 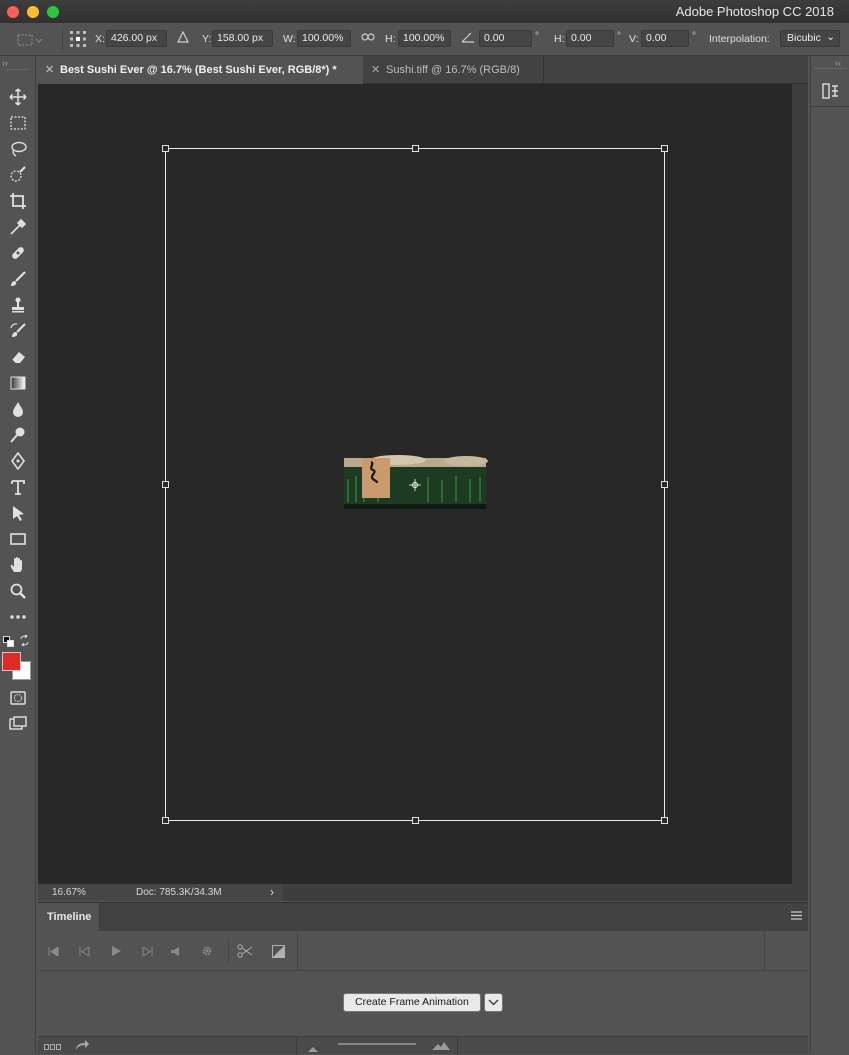 I want to click on lasso-tool, so click(x=18, y=149).